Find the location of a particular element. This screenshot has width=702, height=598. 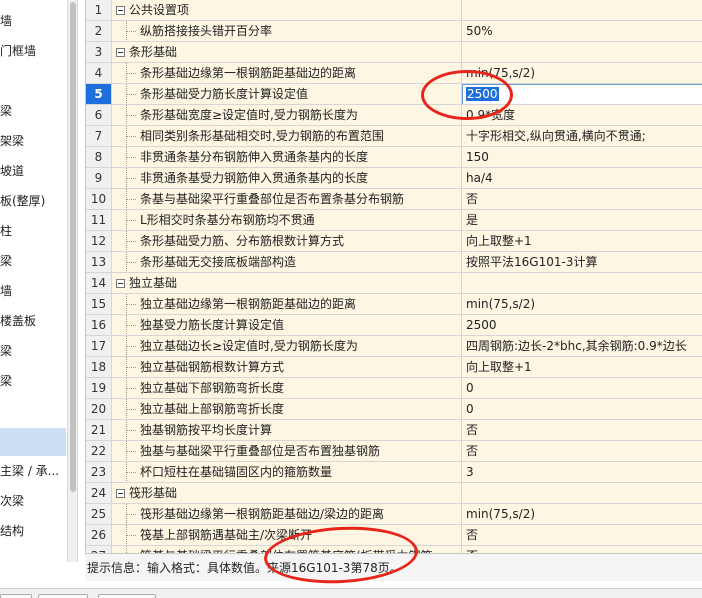

setting-label: 独立基础边长≥设定值时,受力钢筋长度为 is located at coordinates (249, 346).